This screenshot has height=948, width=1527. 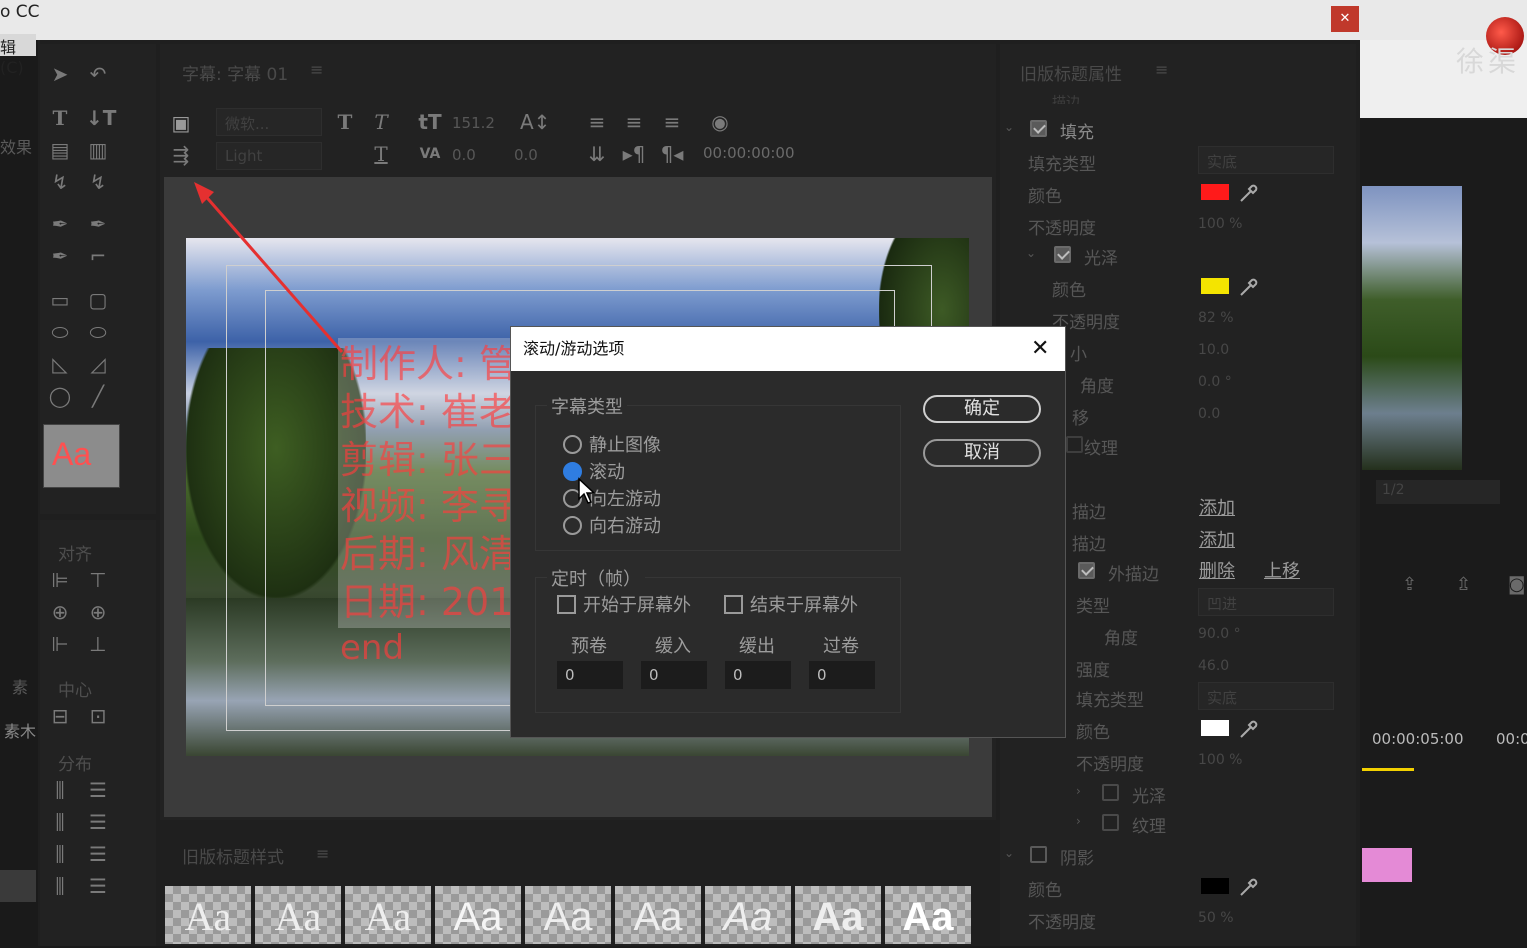 What do you see at coordinates (98, 716) in the screenshot?
I see `center-v-icon: ⊡` at bounding box center [98, 716].